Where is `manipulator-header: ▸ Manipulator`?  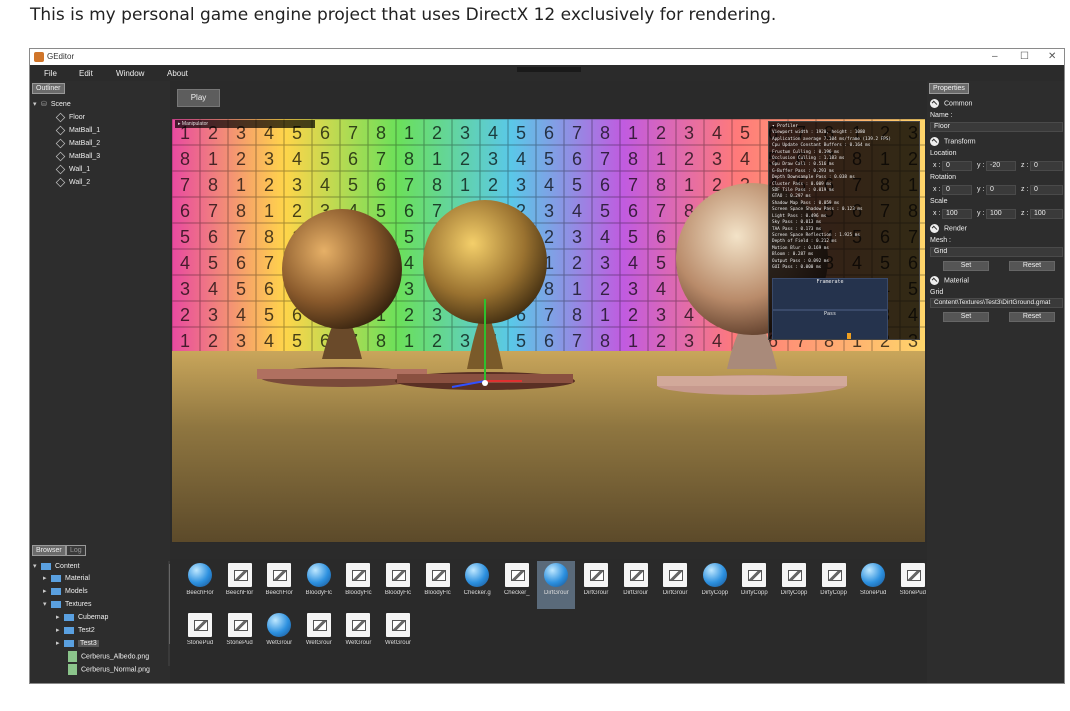
manipulator-header: ▸ Manipulator is located at coordinates (245, 124).